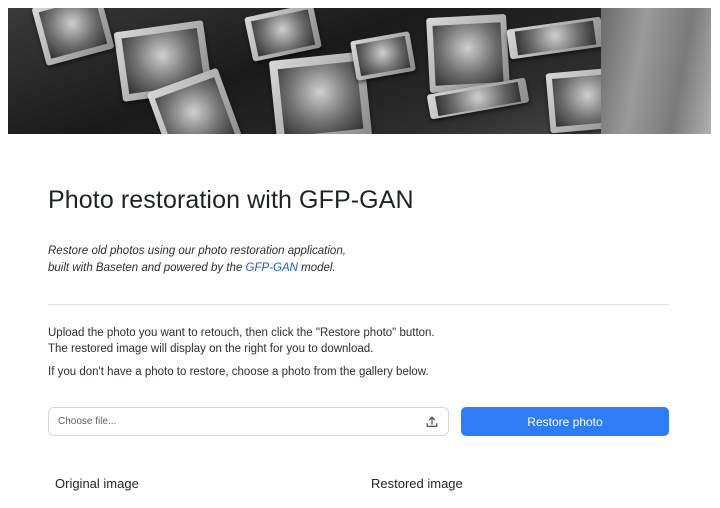 The image size is (720, 508). What do you see at coordinates (565, 421) in the screenshot?
I see `restore-photo-button: Restore photo` at bounding box center [565, 421].